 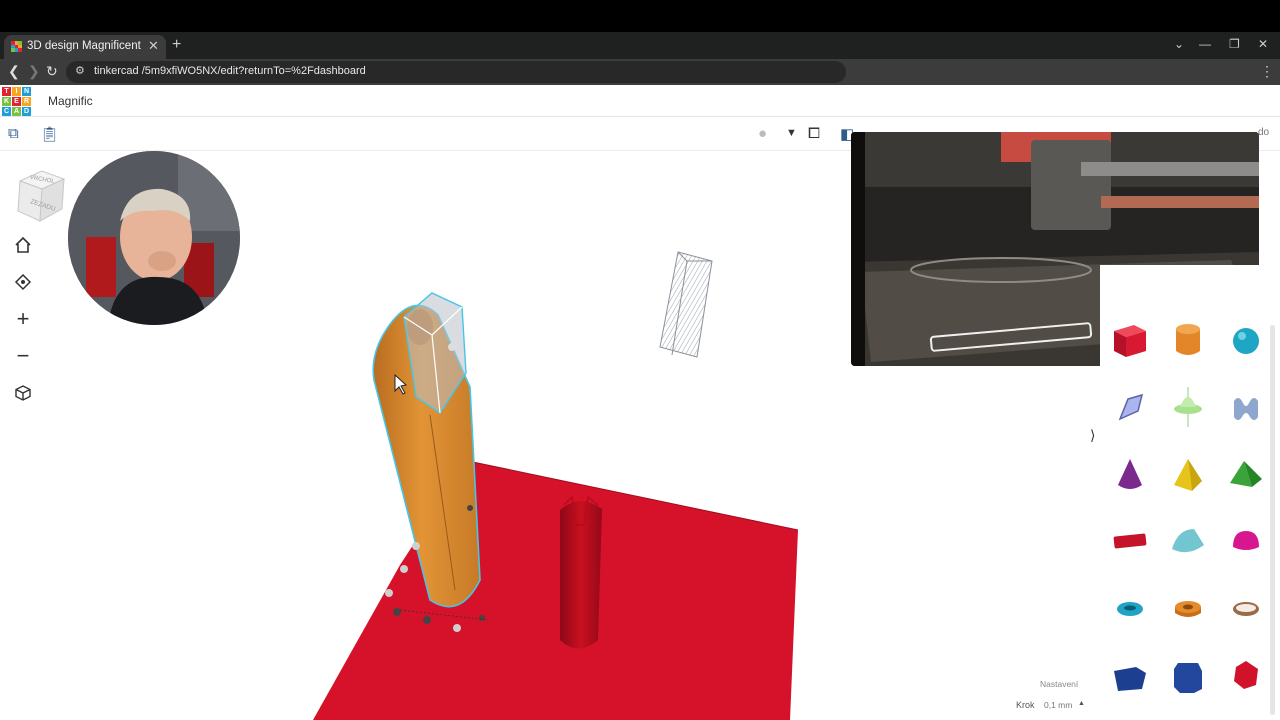 I want to click on hole-box-shape, so click(x=686, y=304).